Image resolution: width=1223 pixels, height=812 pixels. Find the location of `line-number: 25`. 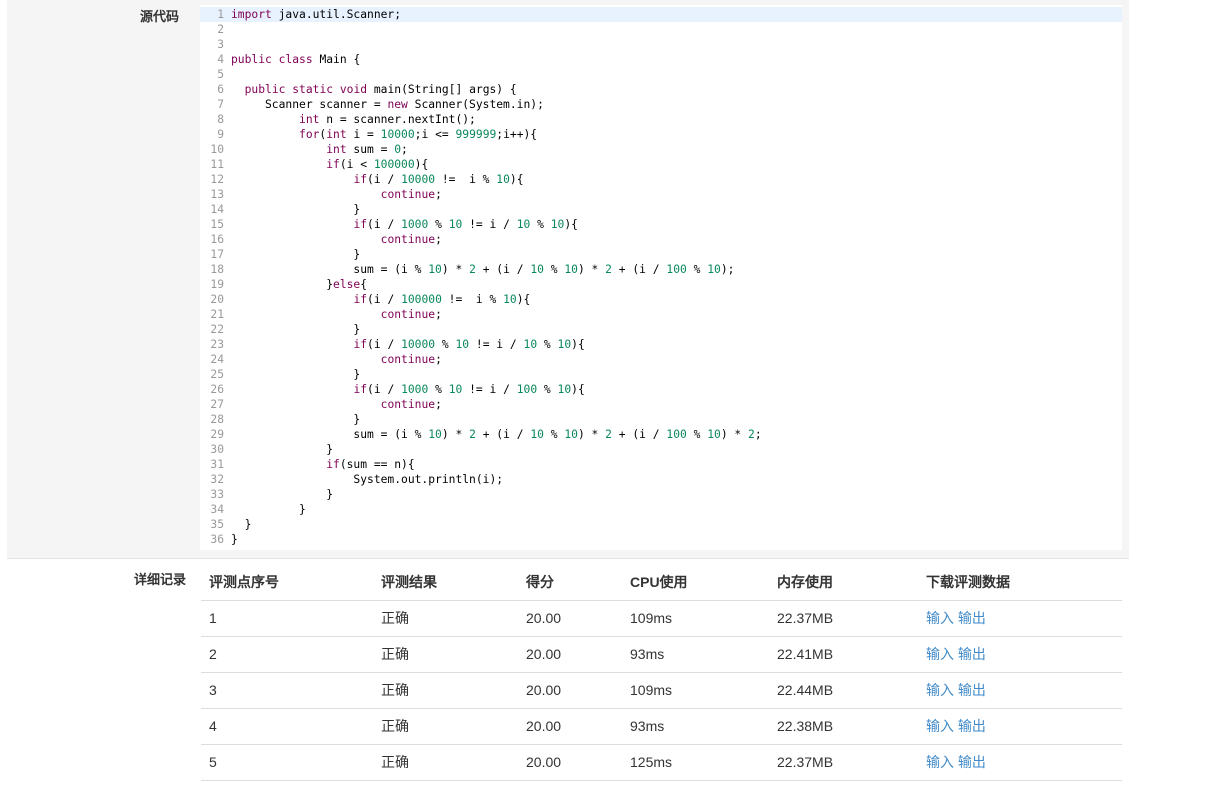

line-number: 25 is located at coordinates (217, 374).